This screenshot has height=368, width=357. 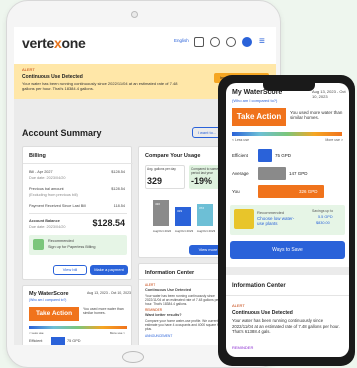 What do you see at coordinates (54, 43) in the screenshot?
I see `brand-logo: vertexone` at bounding box center [54, 43].